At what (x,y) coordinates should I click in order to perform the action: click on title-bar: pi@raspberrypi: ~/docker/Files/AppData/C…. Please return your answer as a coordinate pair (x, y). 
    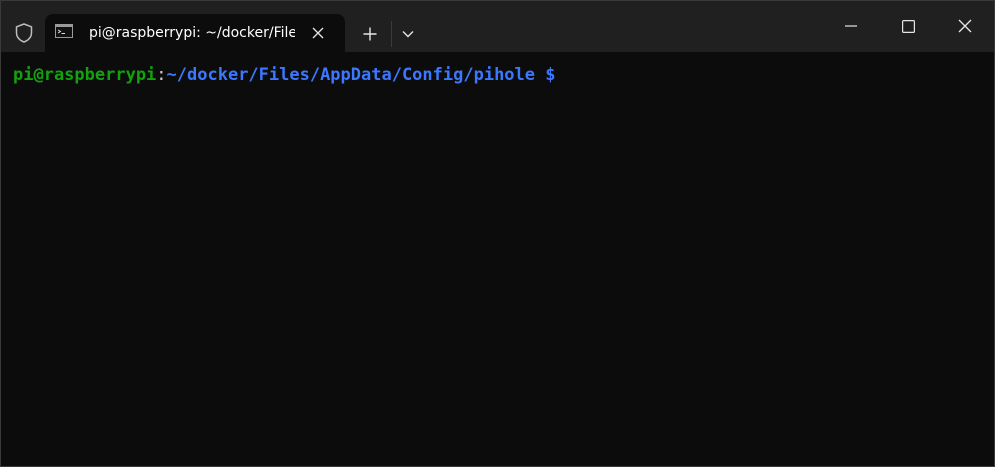
    Looking at the image, I should click on (497, 26).